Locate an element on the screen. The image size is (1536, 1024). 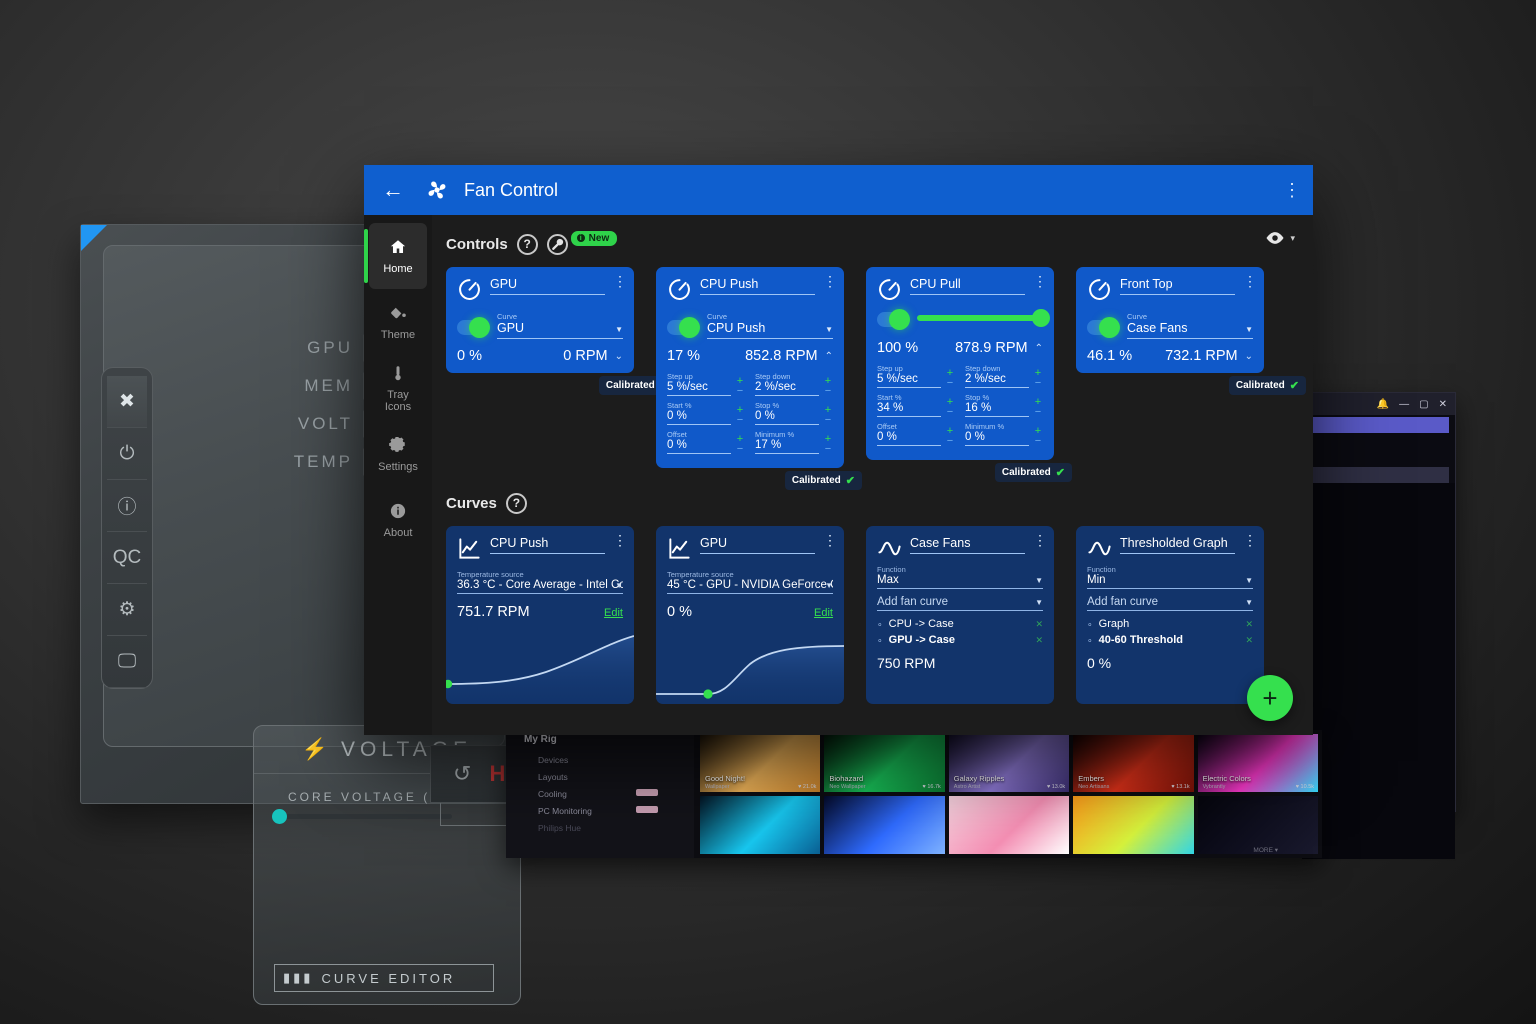
wrench-icon is located at coordinates (557, 244).